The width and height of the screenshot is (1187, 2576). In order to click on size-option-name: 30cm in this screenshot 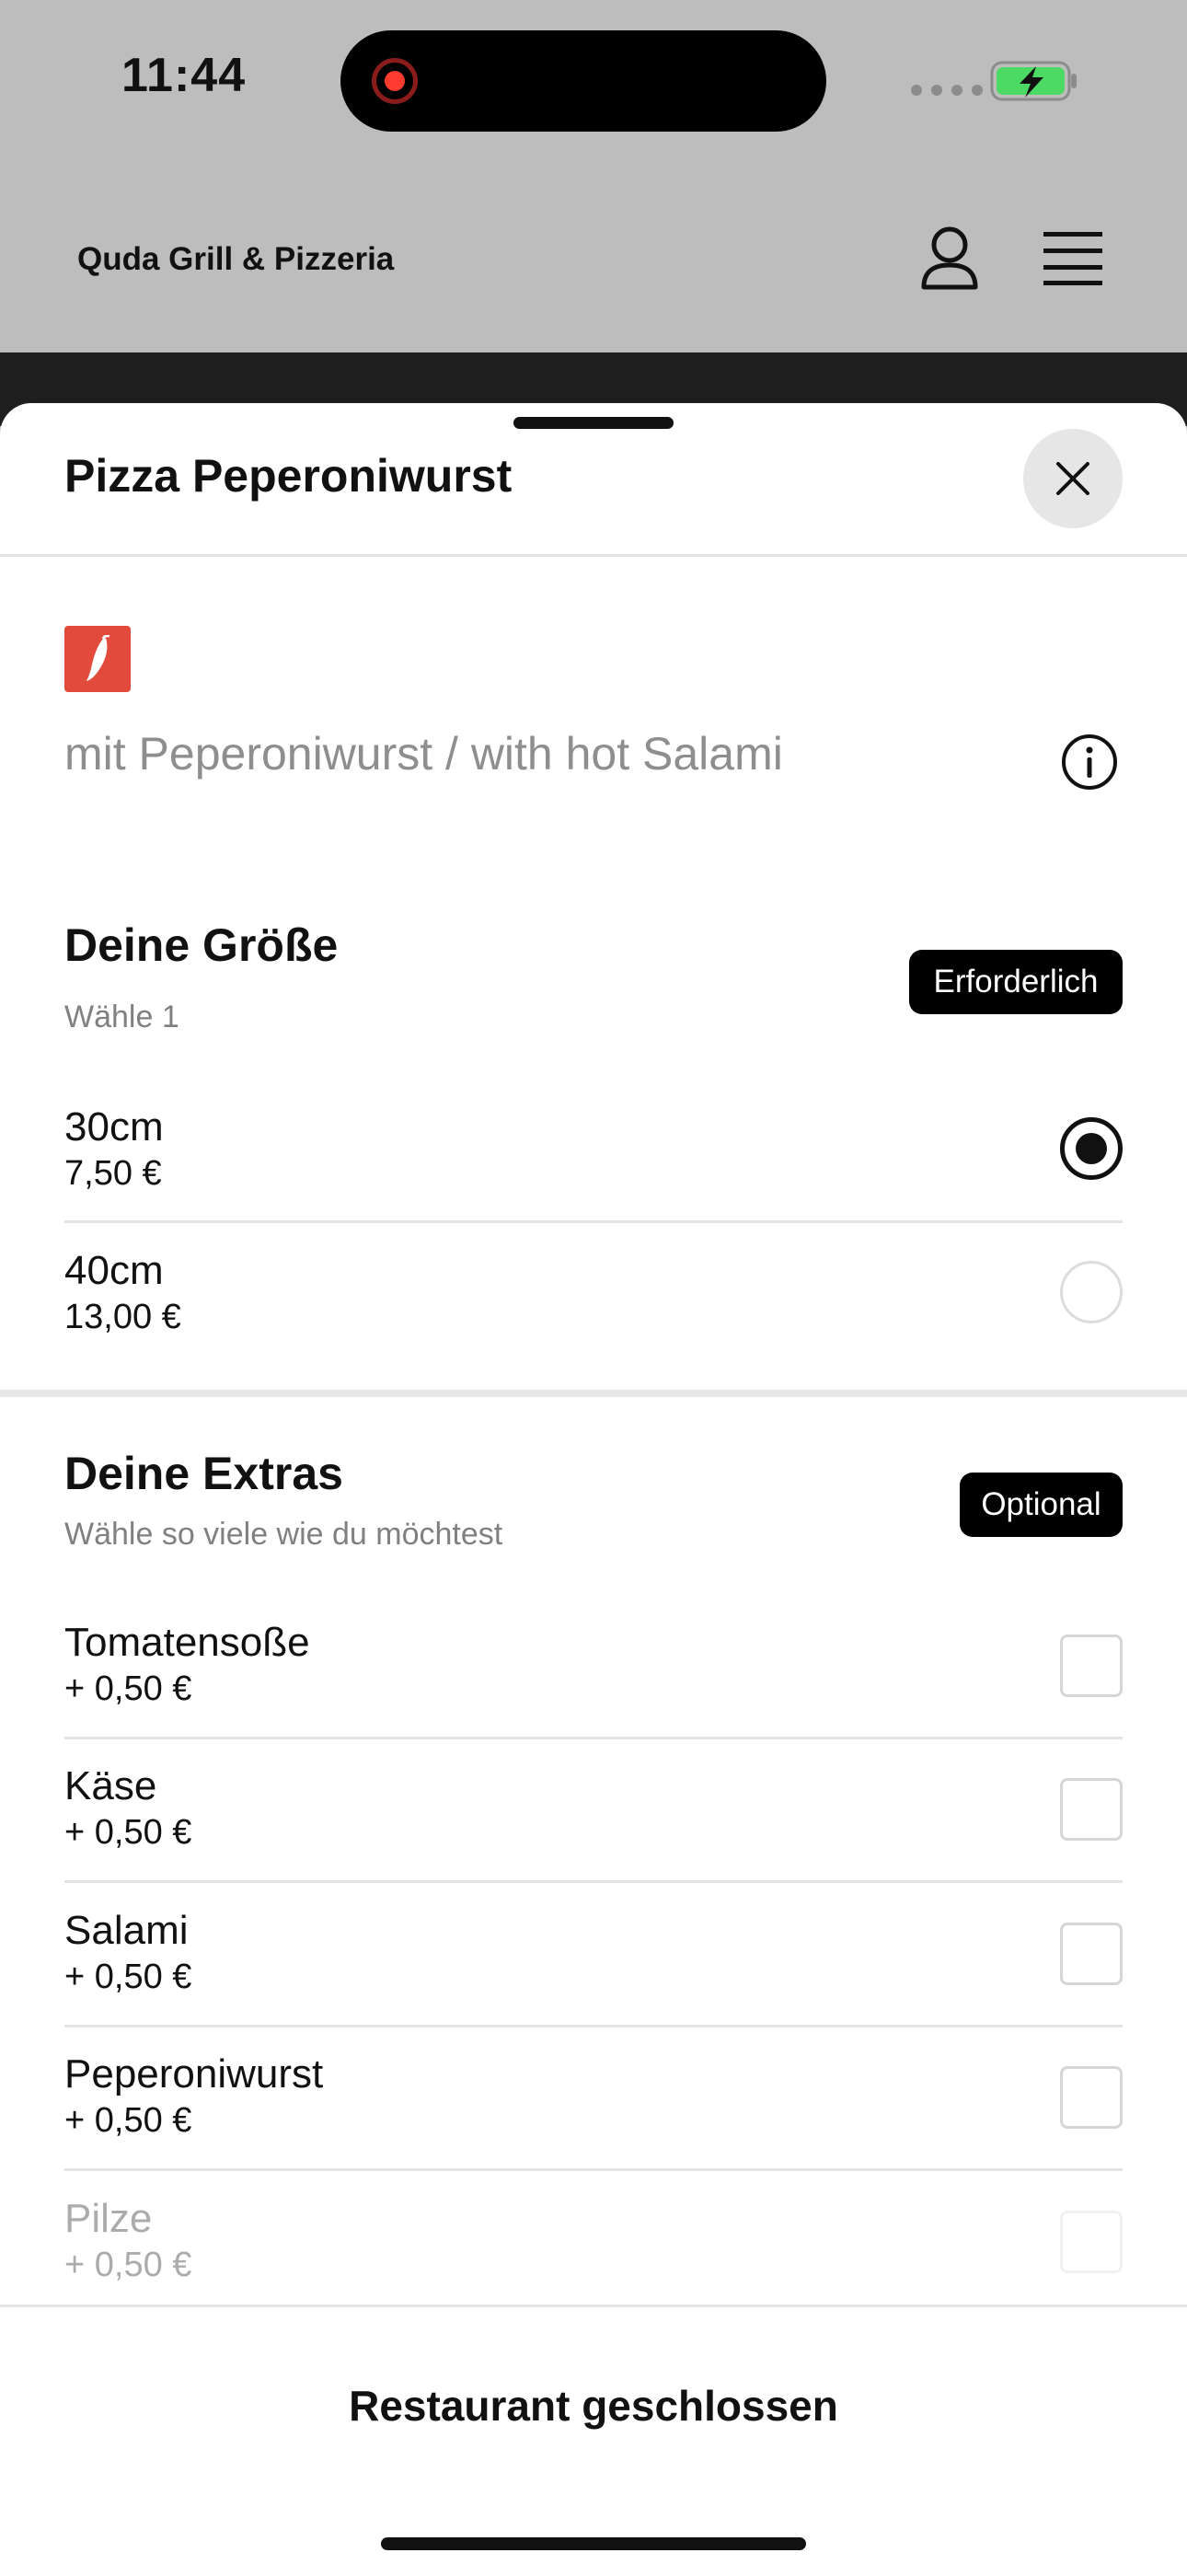, I will do `click(114, 1127)`.